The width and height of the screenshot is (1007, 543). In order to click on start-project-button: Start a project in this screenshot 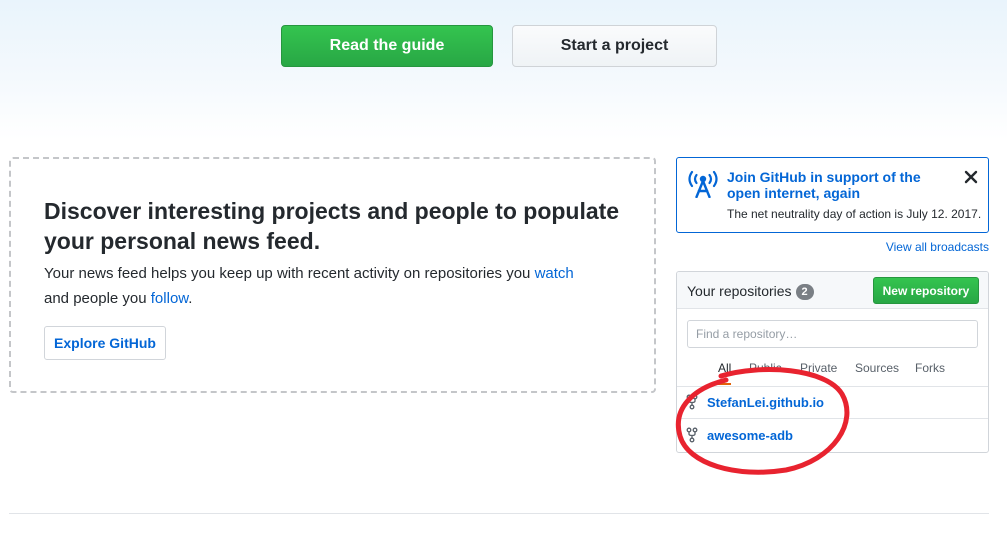, I will do `click(614, 46)`.